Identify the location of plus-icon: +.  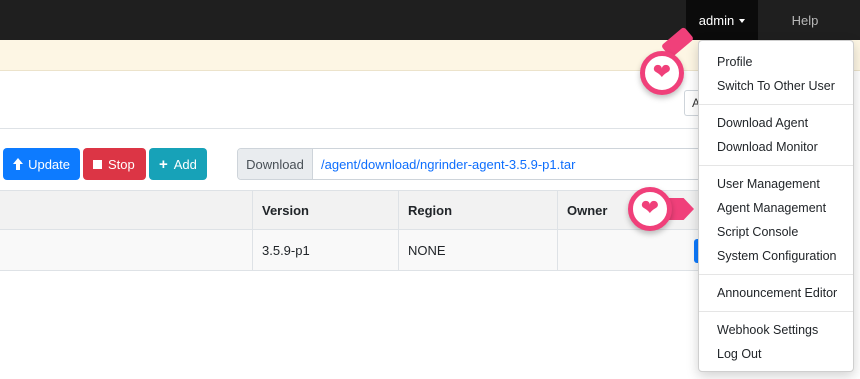
(163, 164).